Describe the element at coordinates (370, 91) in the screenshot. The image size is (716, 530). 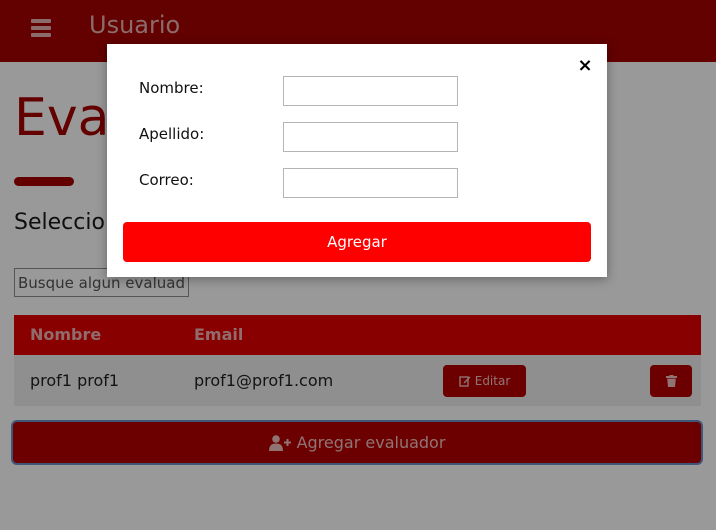
I see `nombre-input` at that location.